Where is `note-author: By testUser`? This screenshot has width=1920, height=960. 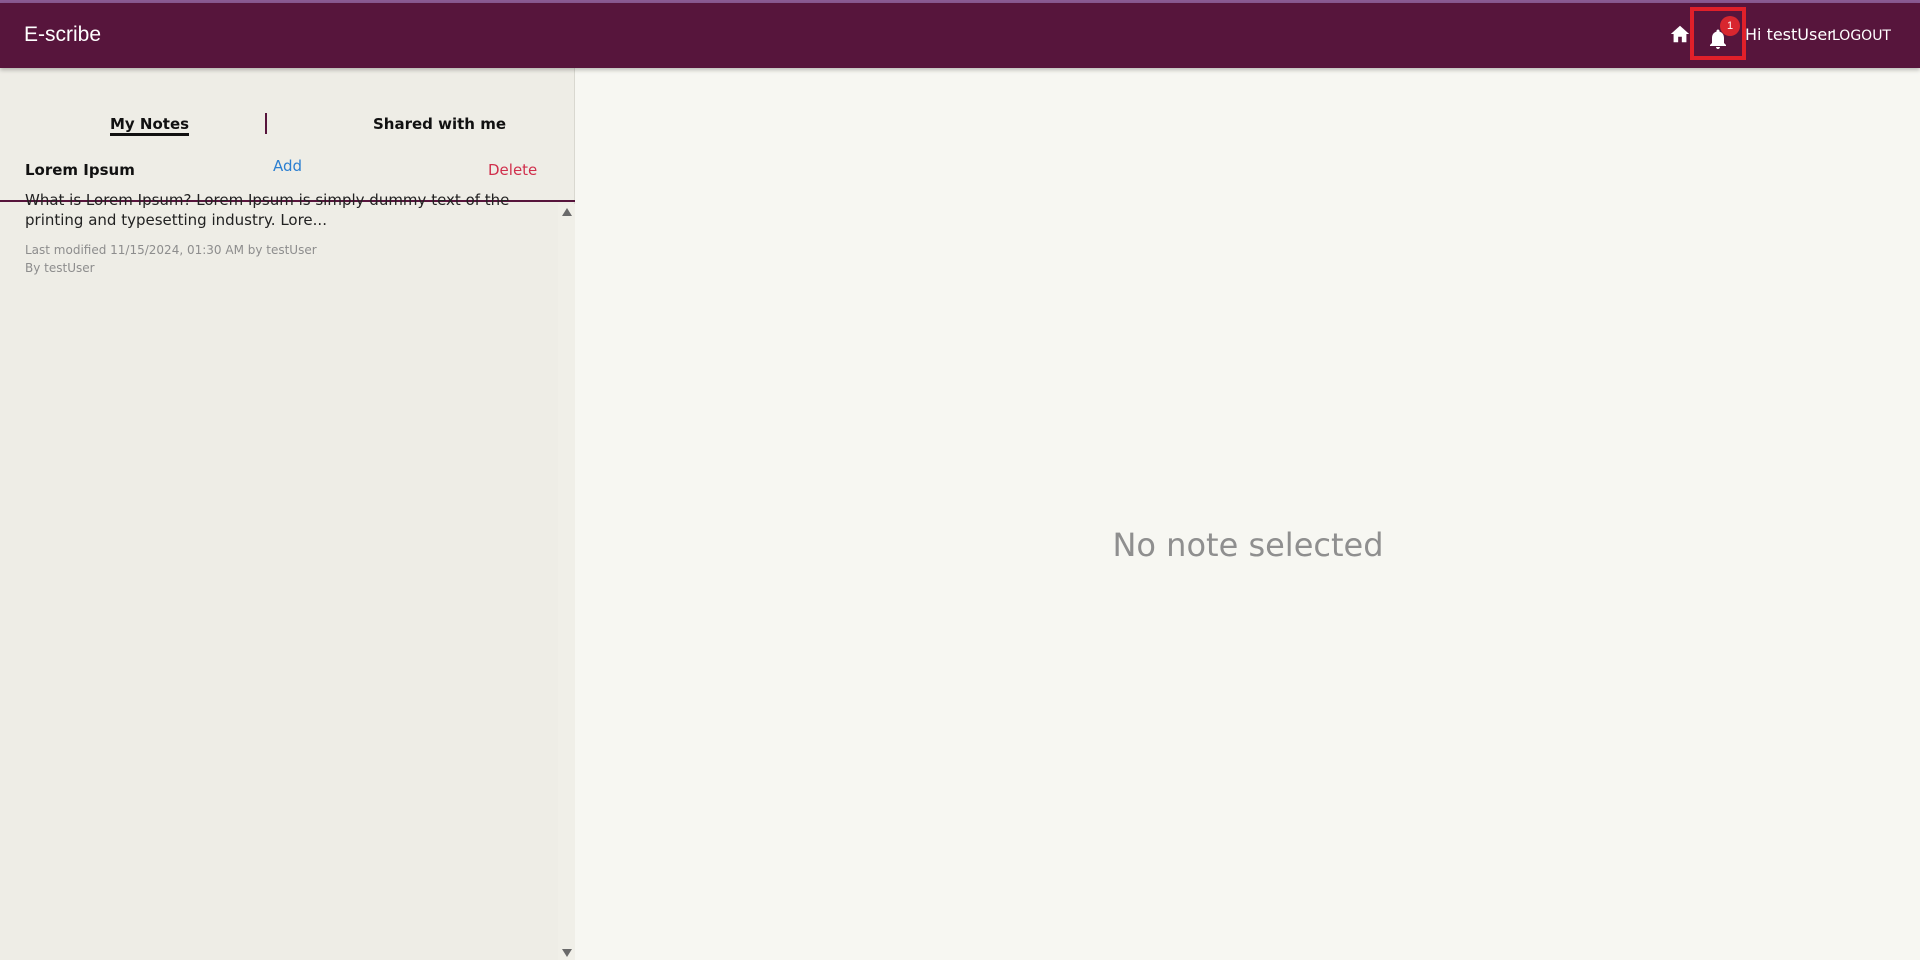
note-author: By testUser is located at coordinates (60, 268).